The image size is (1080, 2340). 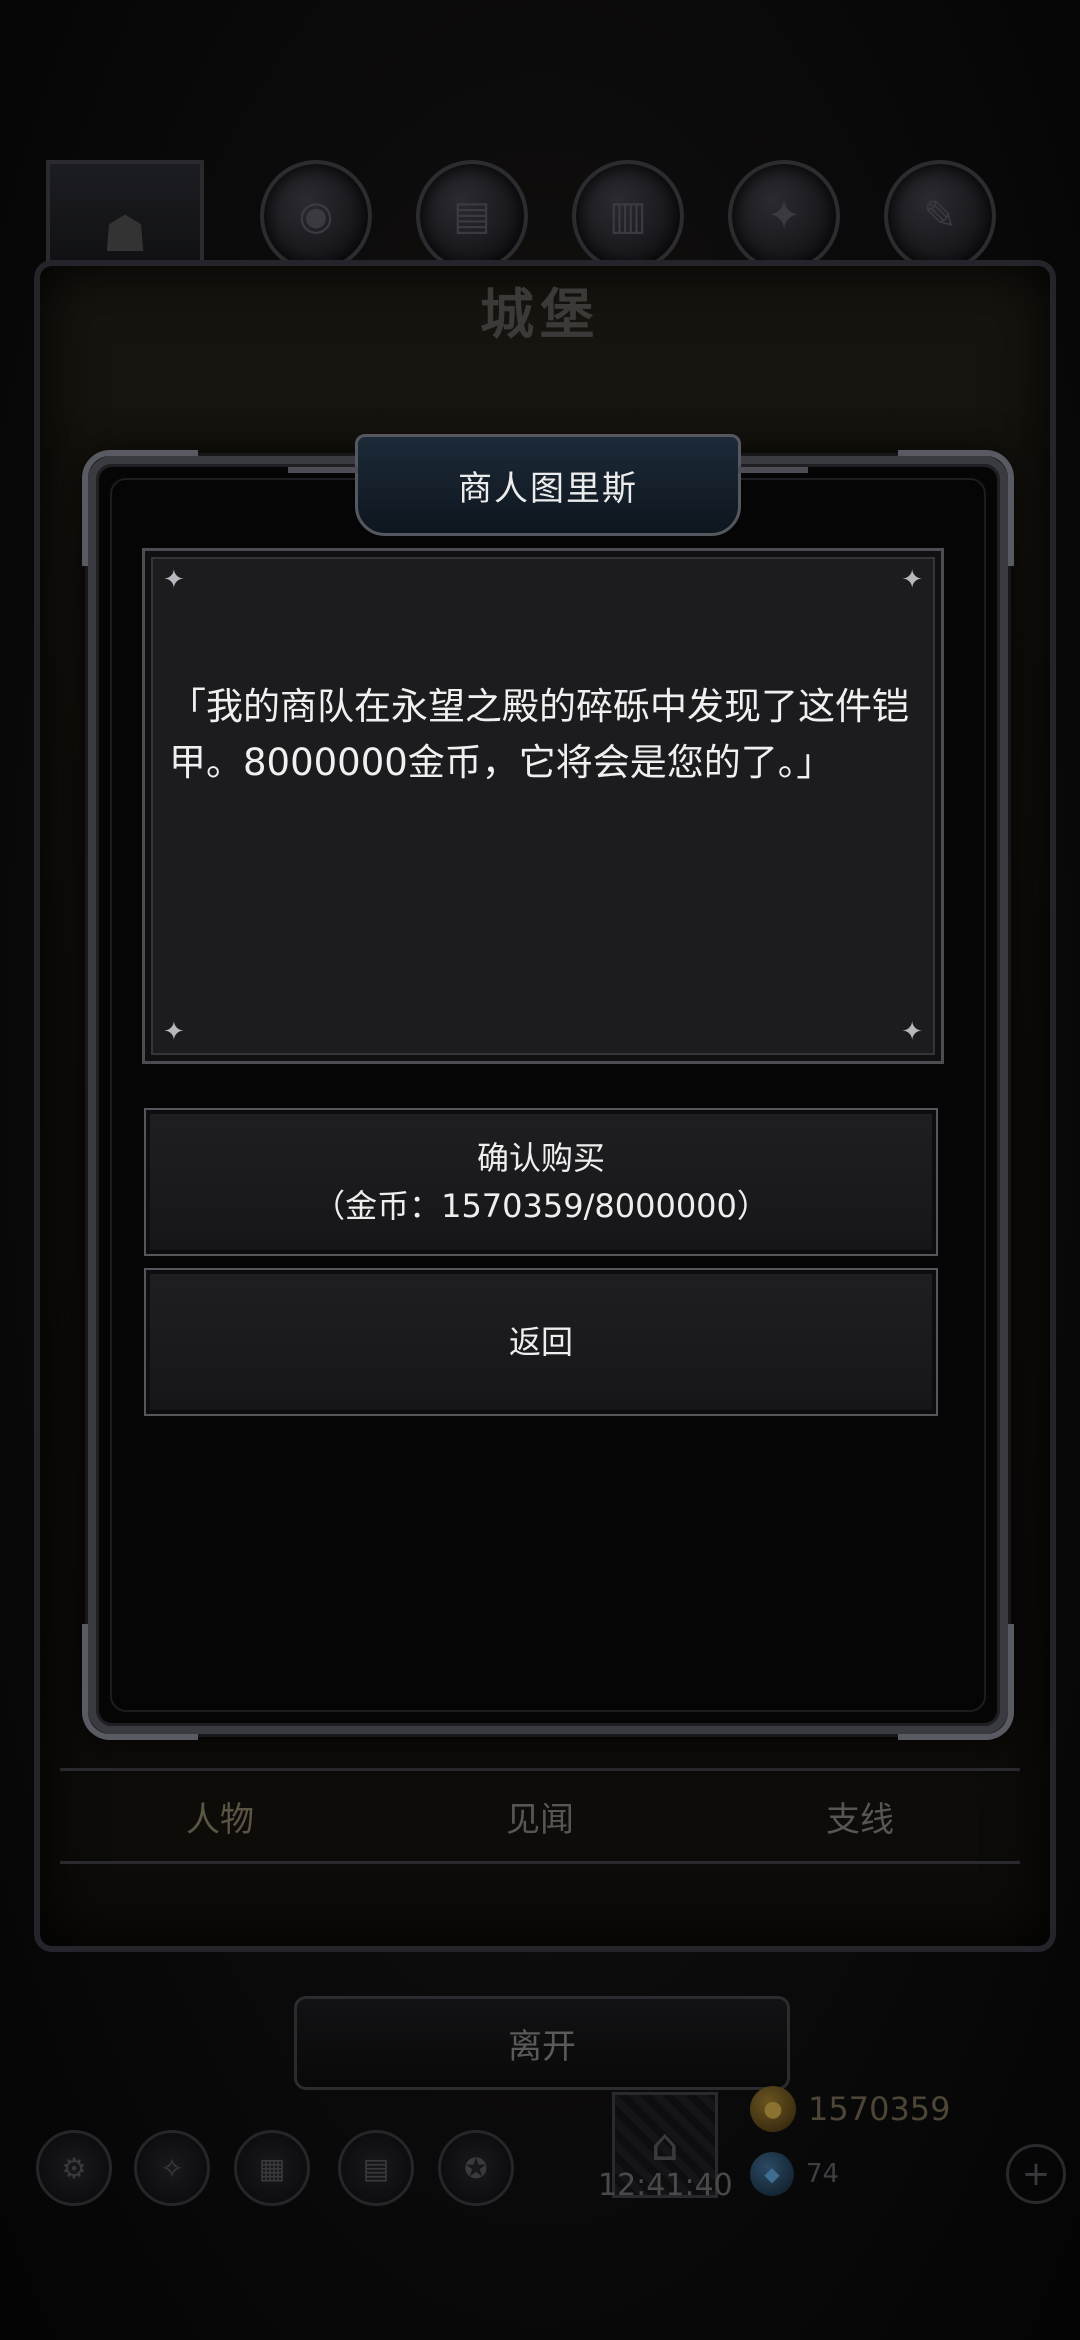 What do you see at coordinates (823, 2174) in the screenshot?
I see `gem-value: 74` at bounding box center [823, 2174].